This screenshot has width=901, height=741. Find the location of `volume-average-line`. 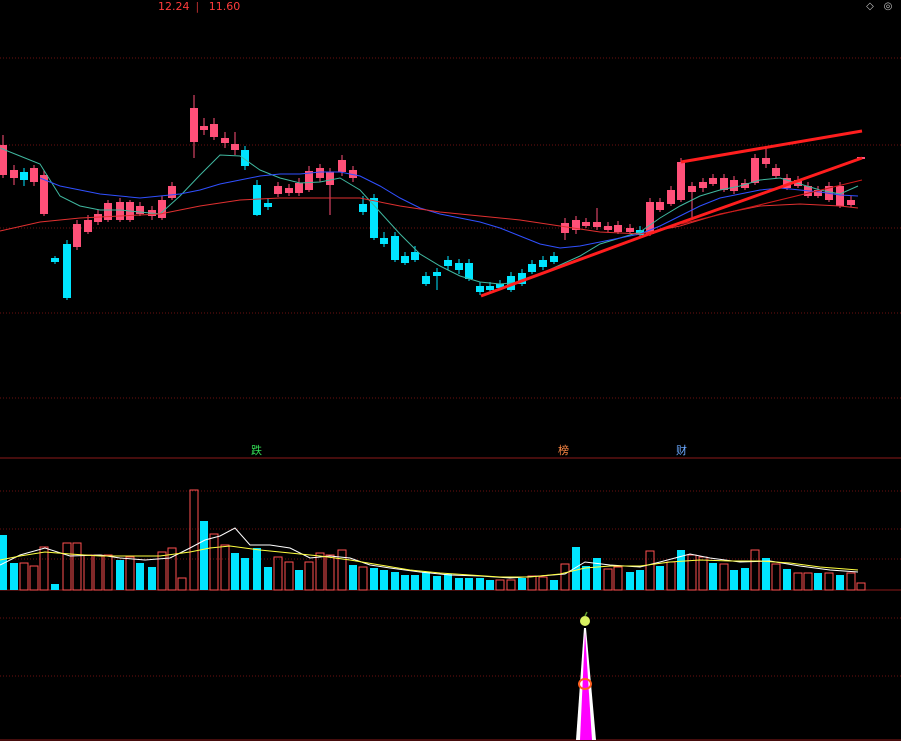

volume-average-line is located at coordinates (429, 553).